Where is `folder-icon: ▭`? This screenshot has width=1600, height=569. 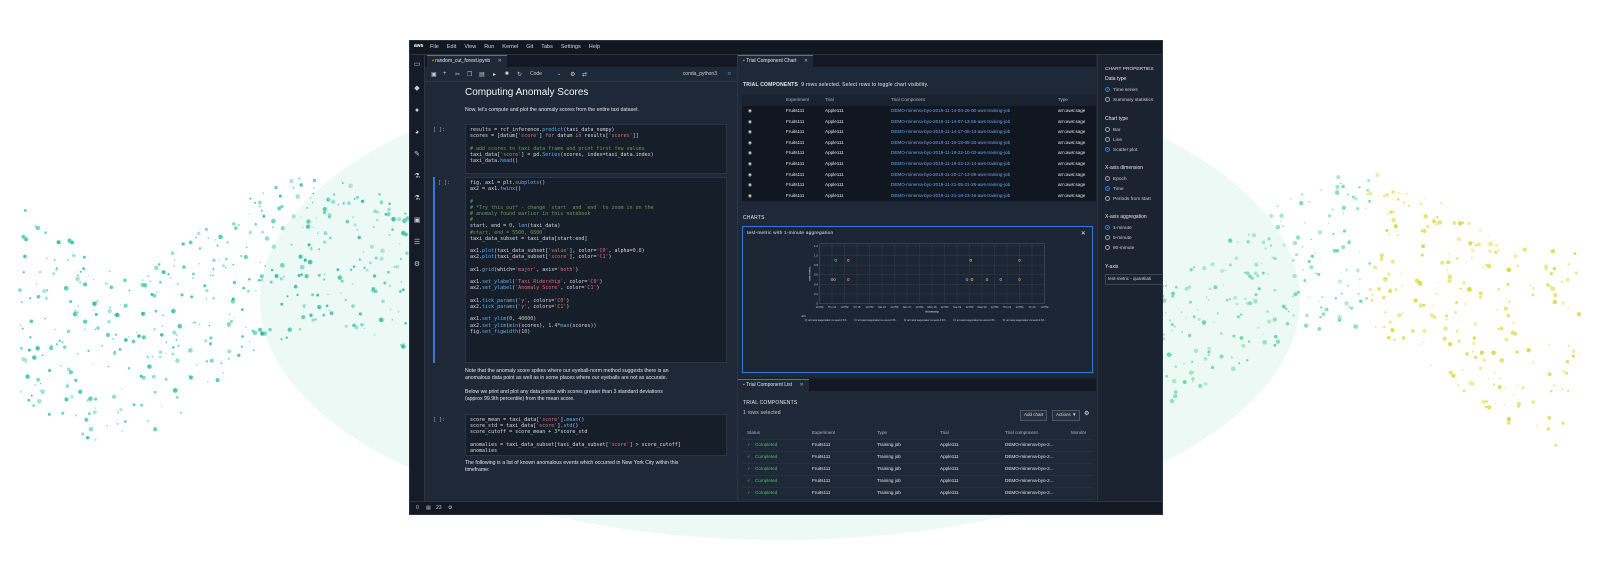
folder-icon: ▭ is located at coordinates (417, 65).